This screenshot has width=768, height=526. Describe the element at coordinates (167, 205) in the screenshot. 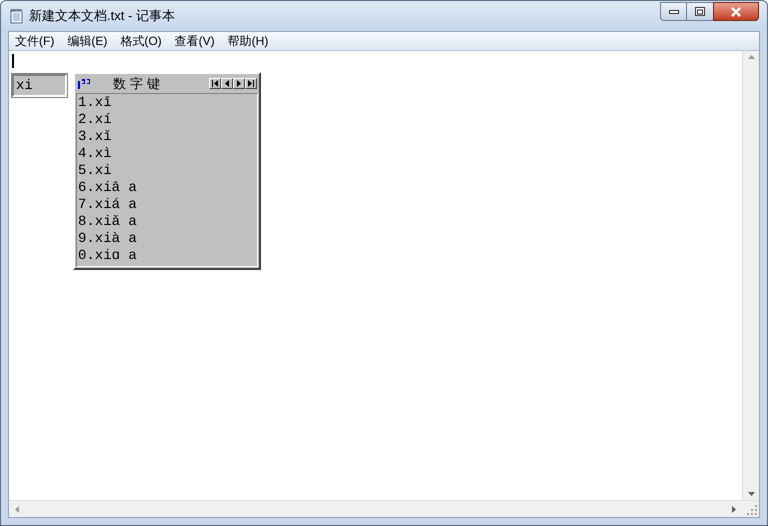

I see `candidate-item: 7.xiá a` at that location.